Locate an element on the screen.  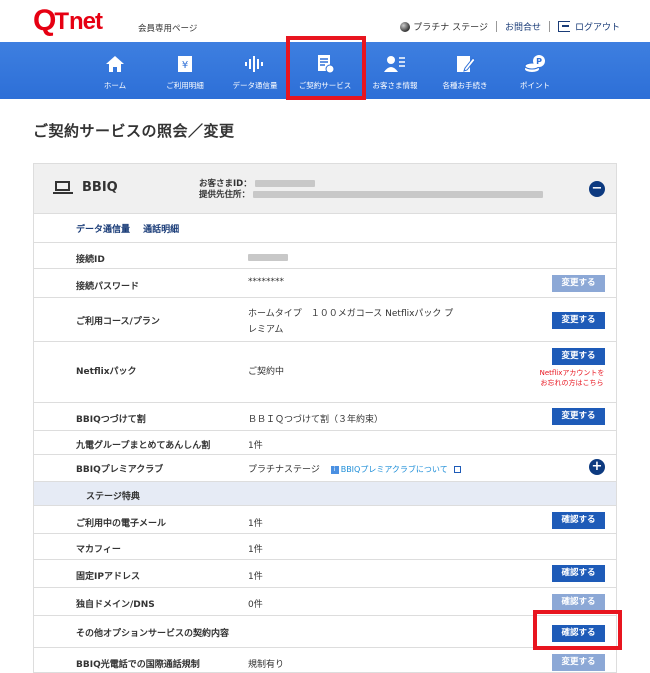
table-row: BBIQ光電話での国際通話規制 規制有り 変更する is located at coordinates (325, 659).